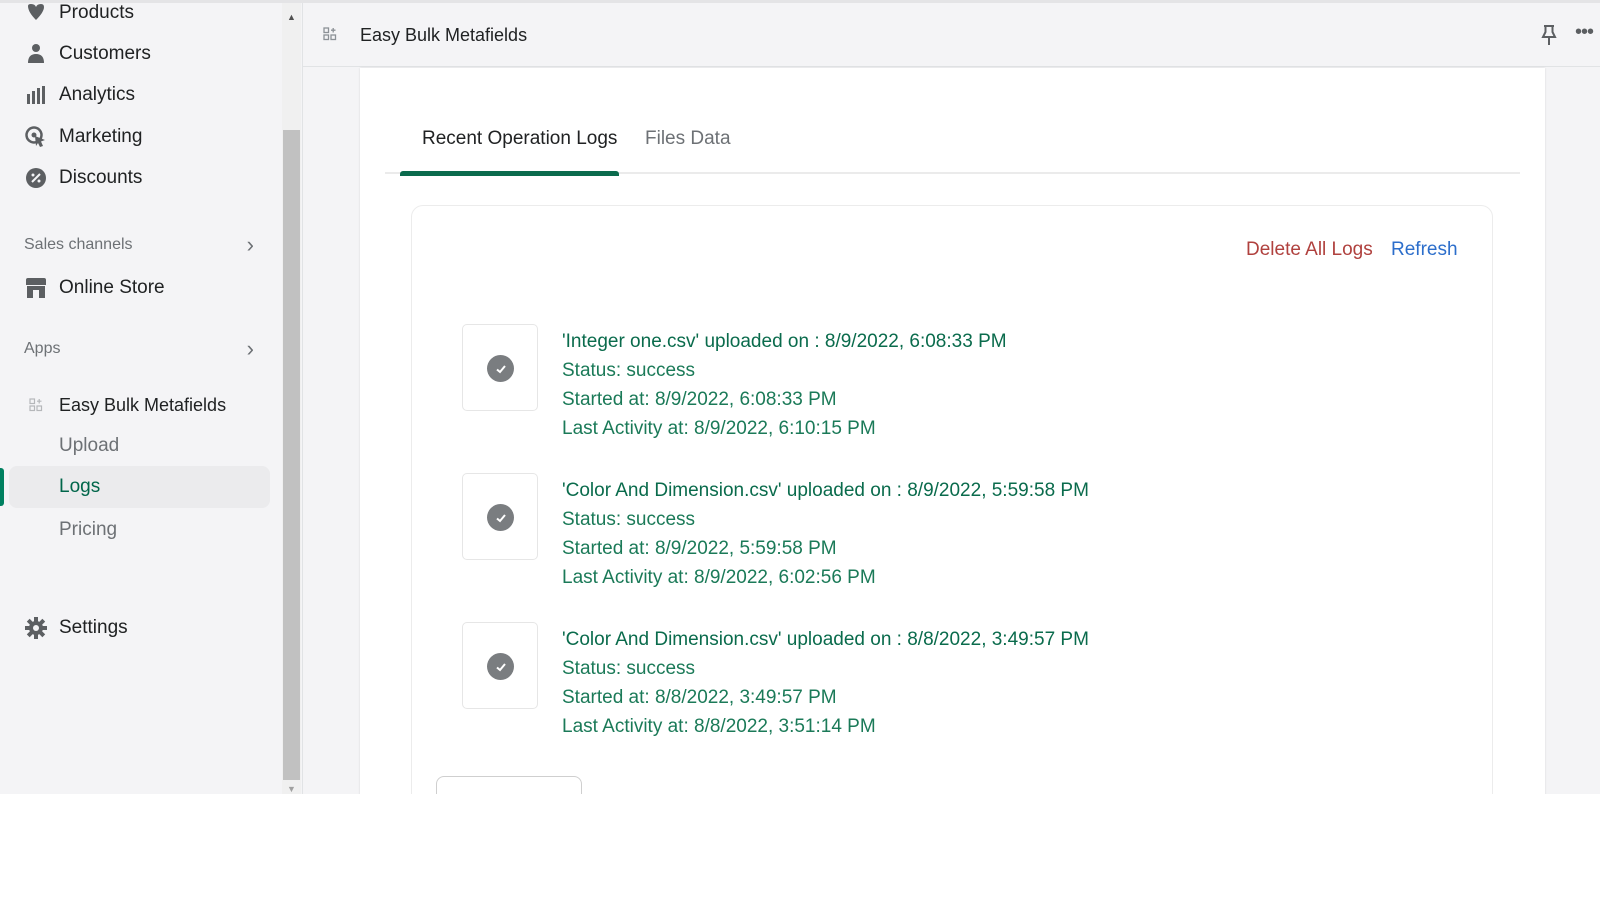  Describe the element at coordinates (36, 54) in the screenshot. I see `person-icon` at that location.